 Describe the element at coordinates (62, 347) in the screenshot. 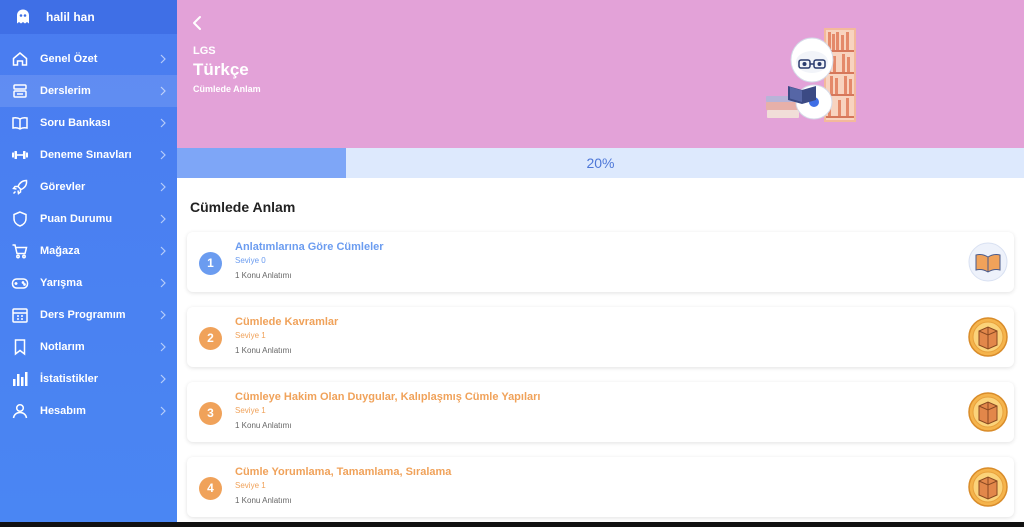

I see `sidebar-item-label: Notlarım` at that location.